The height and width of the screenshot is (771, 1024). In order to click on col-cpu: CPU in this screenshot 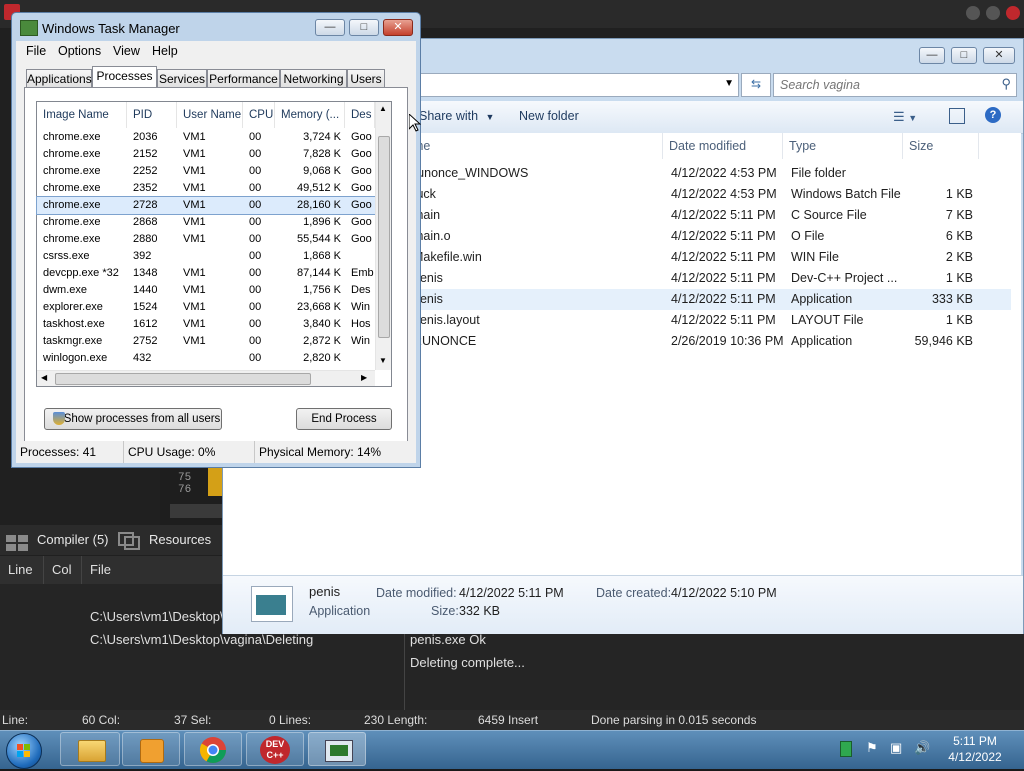, I will do `click(259, 115)`.